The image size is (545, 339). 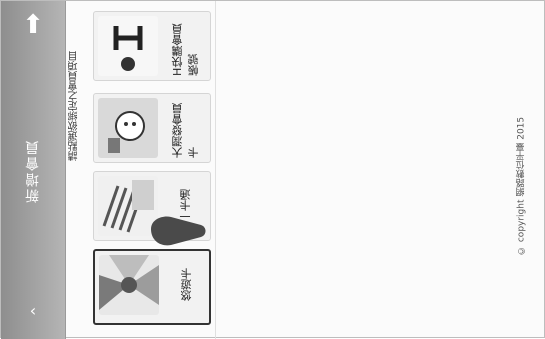 What do you see at coordinates (521, 186) in the screenshot?
I see `copyright-text: © copyright 網路數位平臺 2015` at bounding box center [521, 186].